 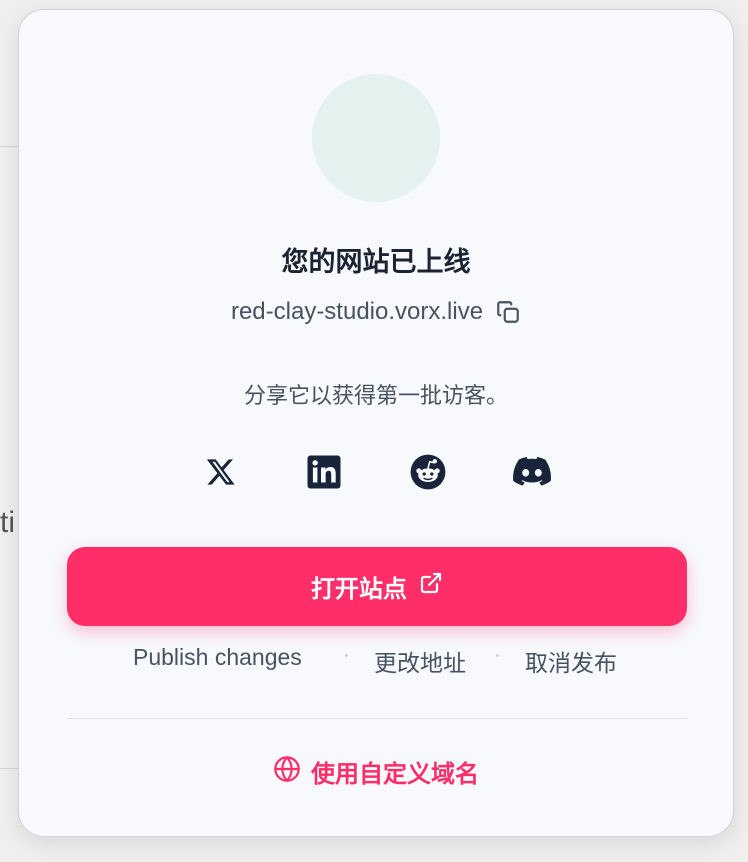 I want to click on open-site-label: 打开站点, so click(x=359, y=589).